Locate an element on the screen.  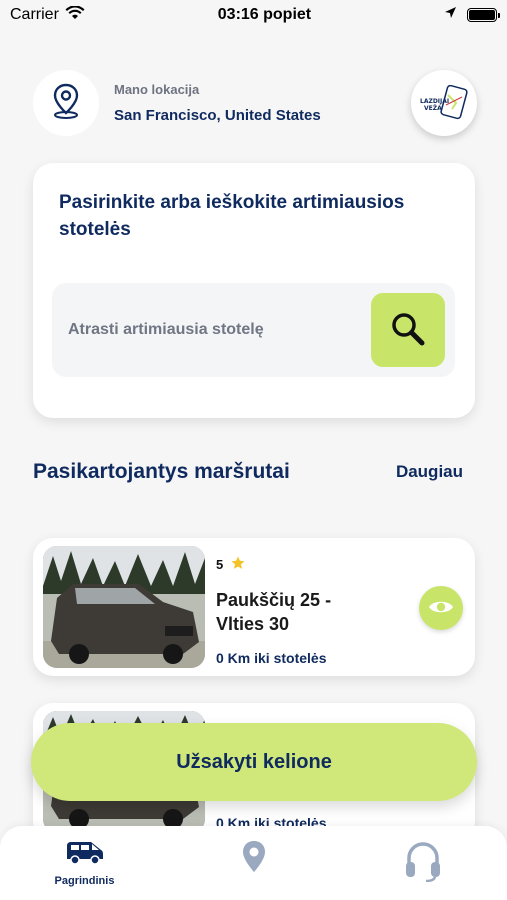
tab-support is located at coordinates (422, 863).